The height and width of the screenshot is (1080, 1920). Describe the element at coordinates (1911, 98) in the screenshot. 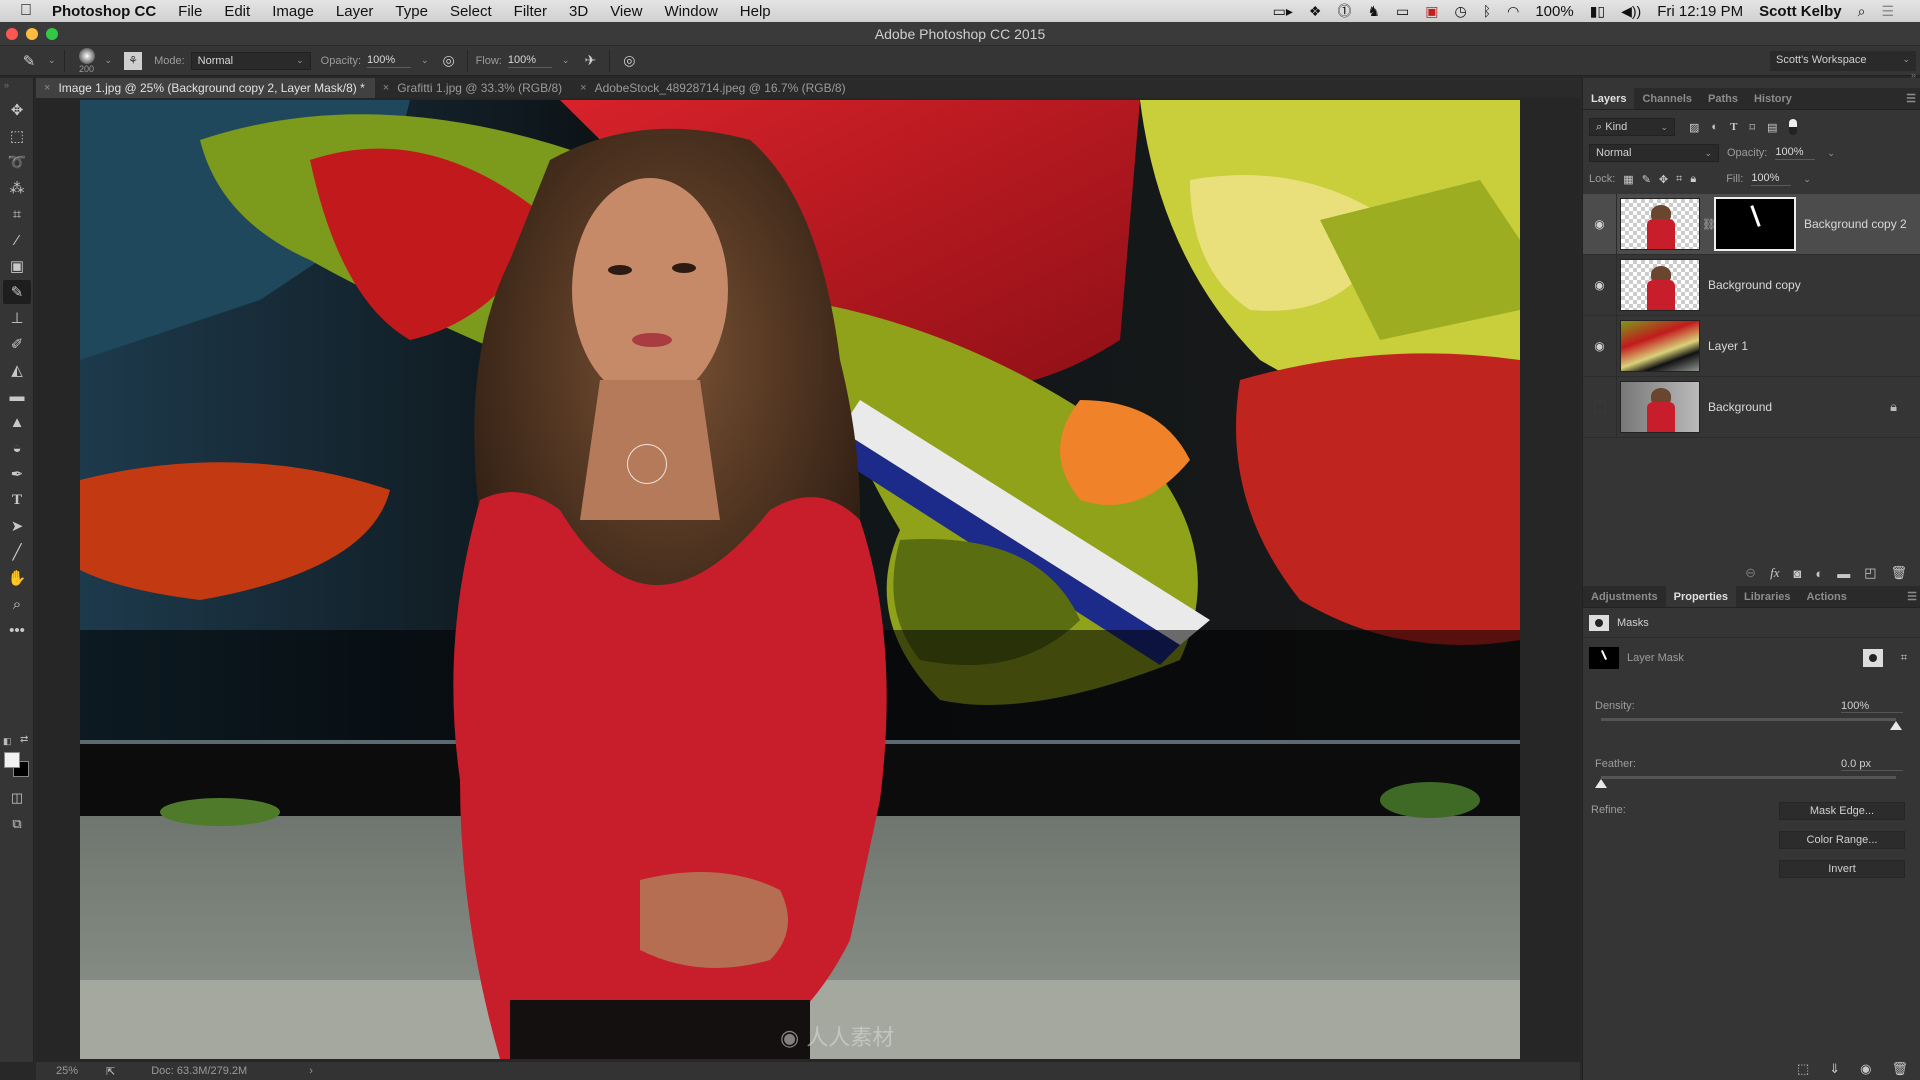

I see `panel-menu-icon: ☰` at that location.